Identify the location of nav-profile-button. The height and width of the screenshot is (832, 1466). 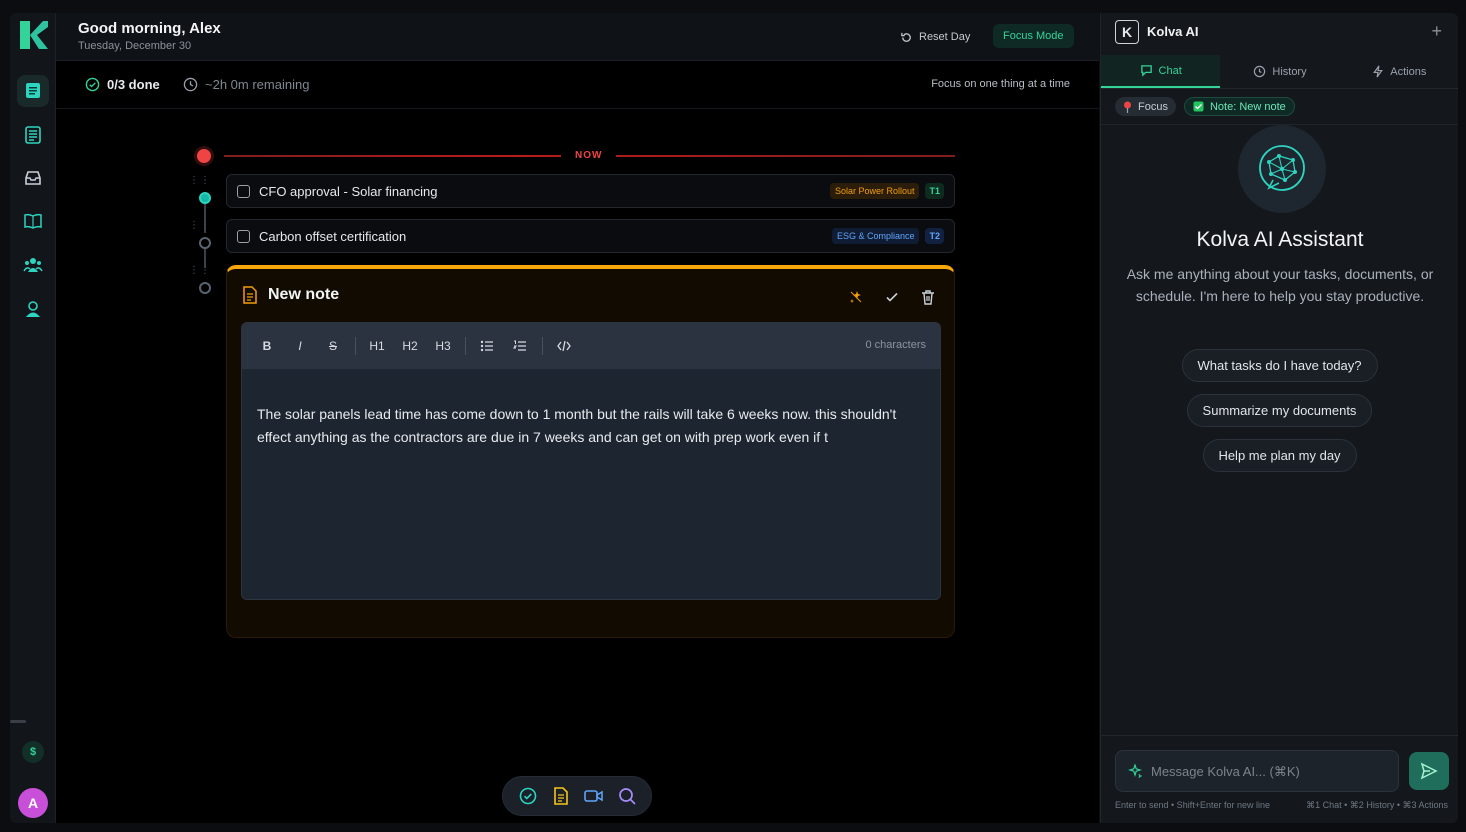
(33, 309).